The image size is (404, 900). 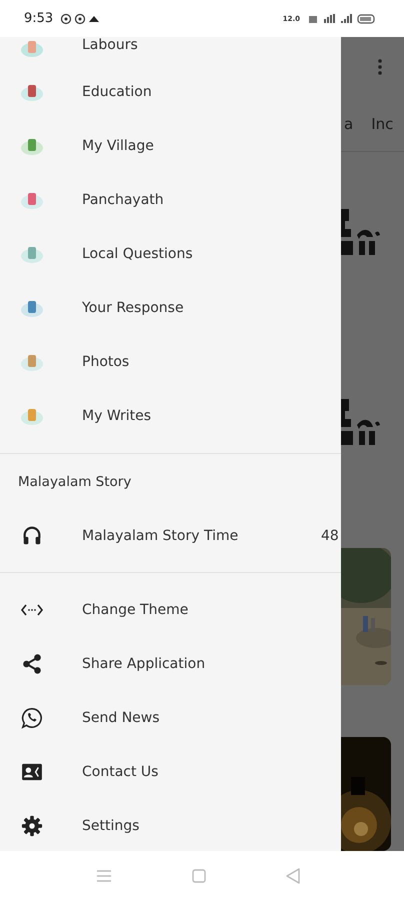 I want to click on phone-bubble-icon, so click(x=32, y=718).